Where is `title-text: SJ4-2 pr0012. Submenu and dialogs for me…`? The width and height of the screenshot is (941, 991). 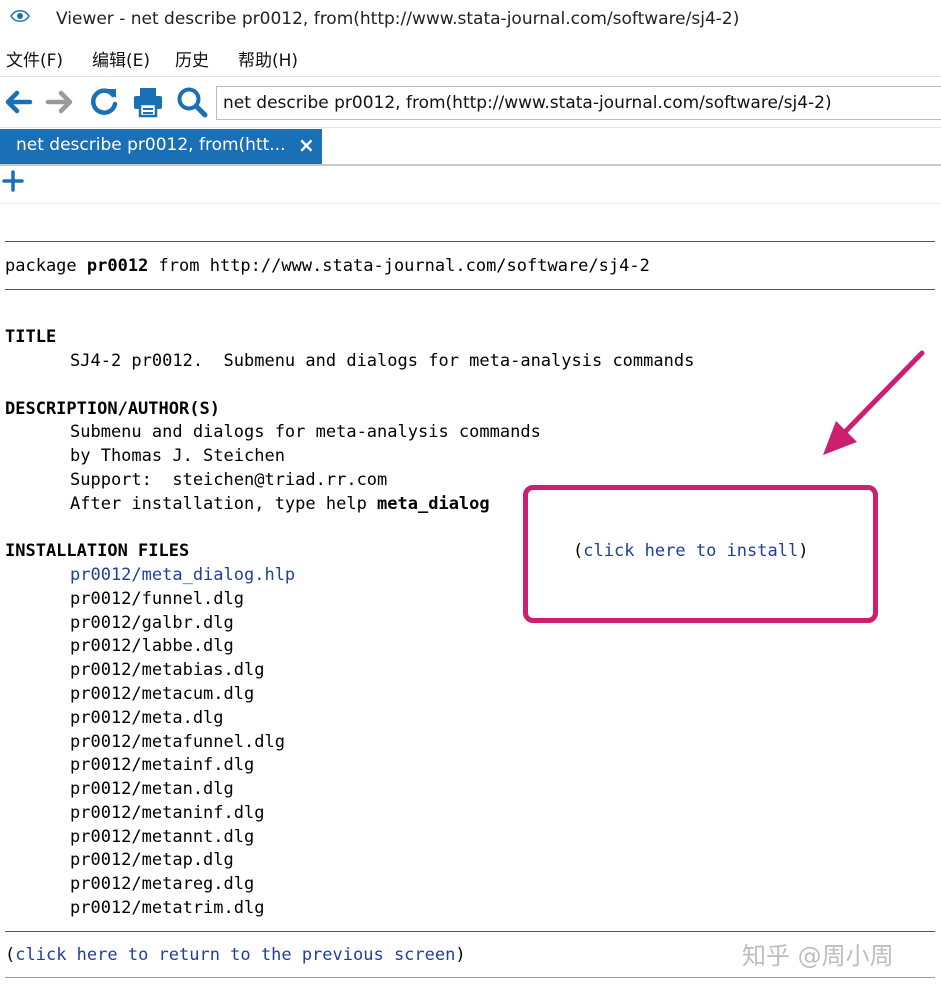
title-text: SJ4-2 pr0012. Submenu and dialogs for me… is located at coordinates (382, 361).